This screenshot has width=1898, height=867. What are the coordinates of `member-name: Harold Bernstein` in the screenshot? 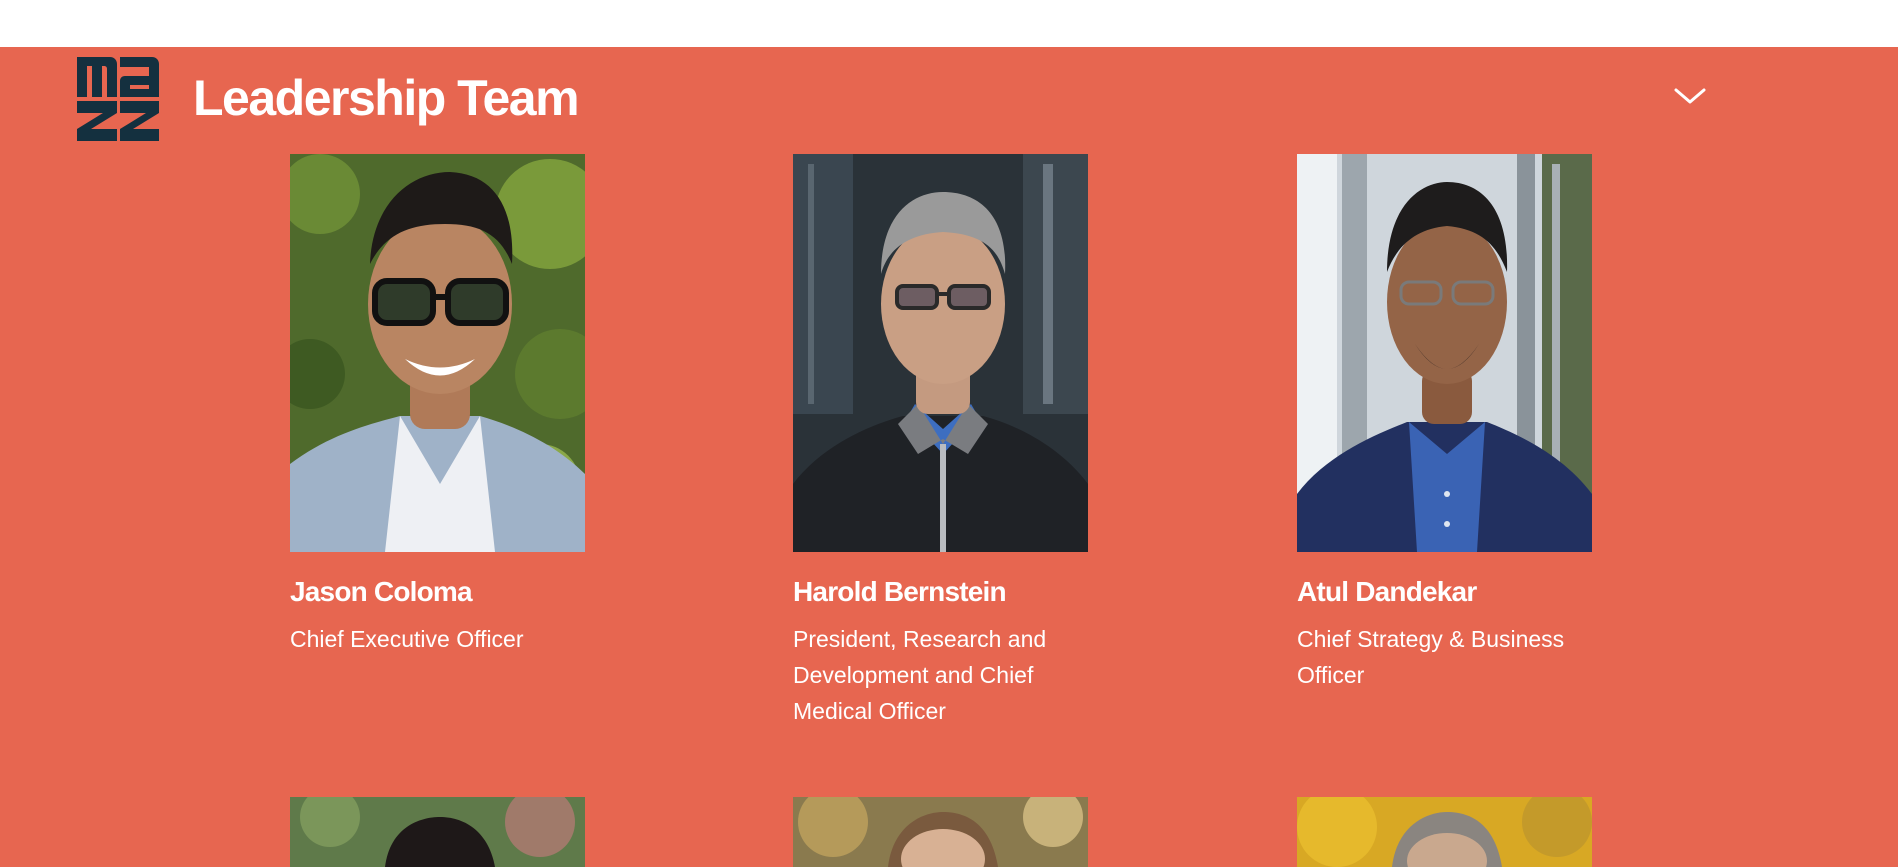 It's located at (943, 592).